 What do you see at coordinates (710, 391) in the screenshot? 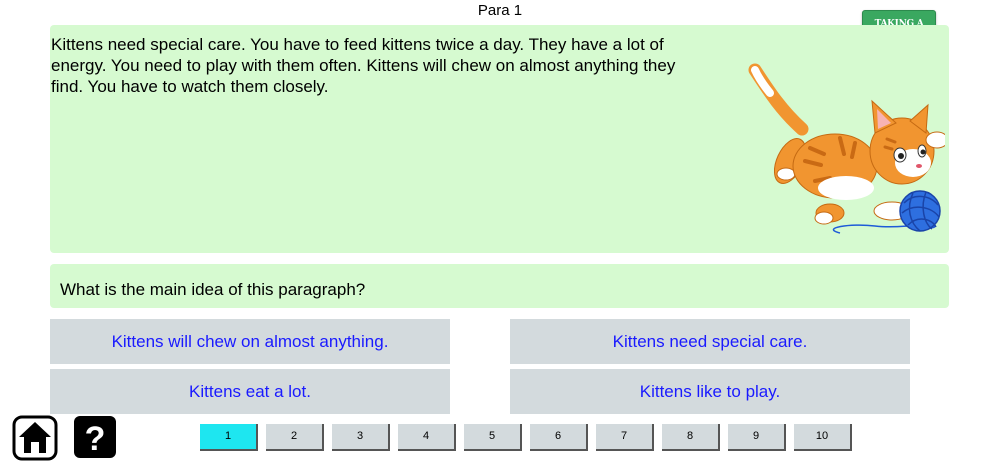
I see `answer-option-4: Kittens like to play.` at bounding box center [710, 391].